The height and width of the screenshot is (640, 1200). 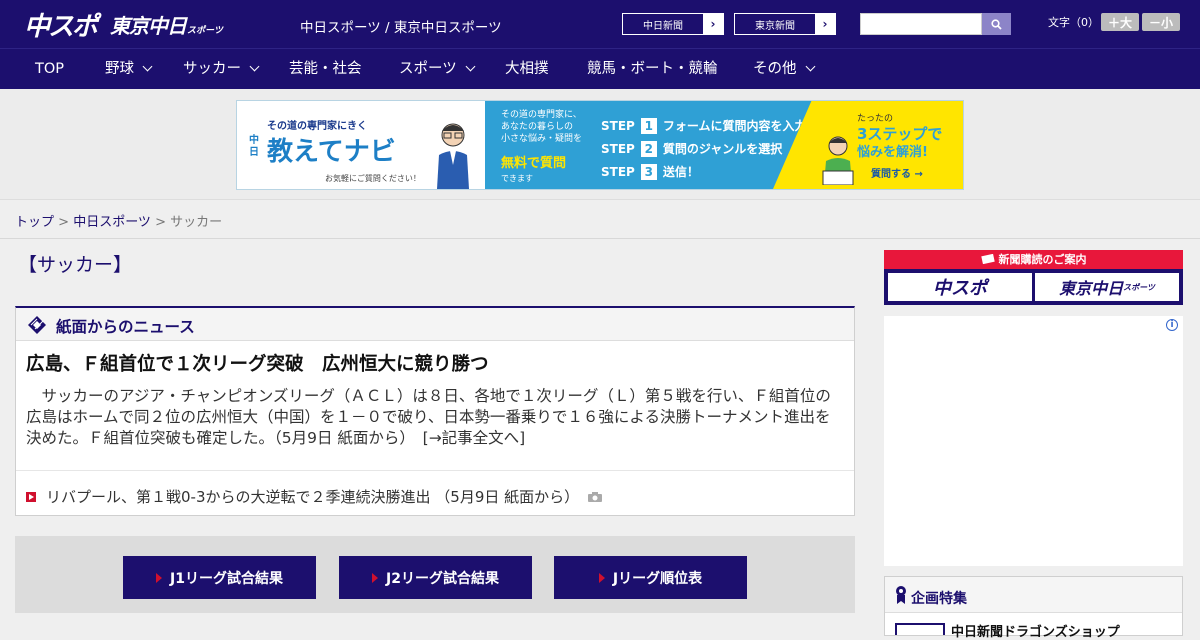 What do you see at coordinates (112, 222) in the screenshot?
I see `breadcrumb-section: 中日スポーツ` at bounding box center [112, 222].